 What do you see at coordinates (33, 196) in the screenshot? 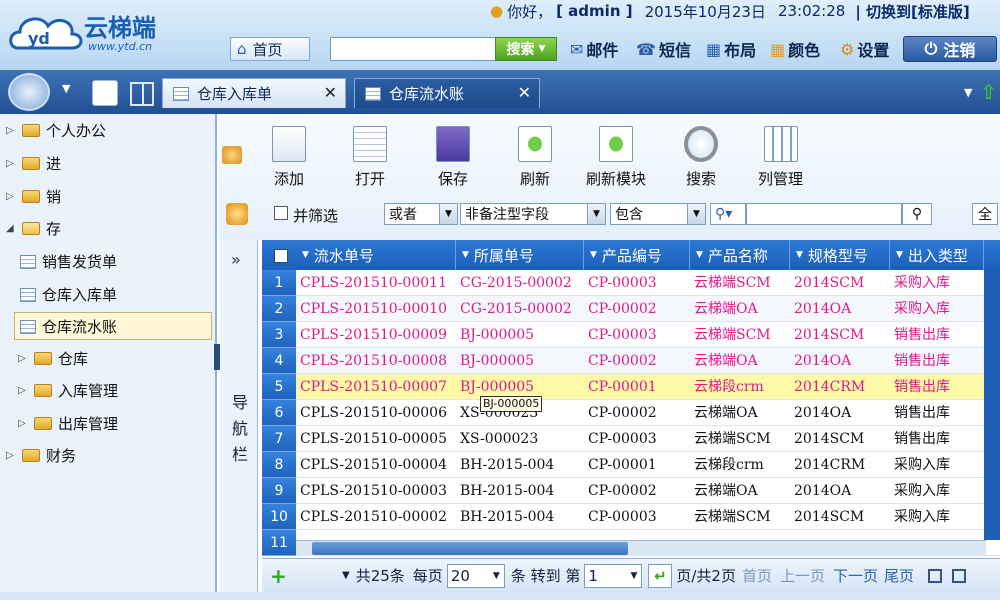
I see `sidebar-item-sales: ▷ 销` at bounding box center [33, 196].